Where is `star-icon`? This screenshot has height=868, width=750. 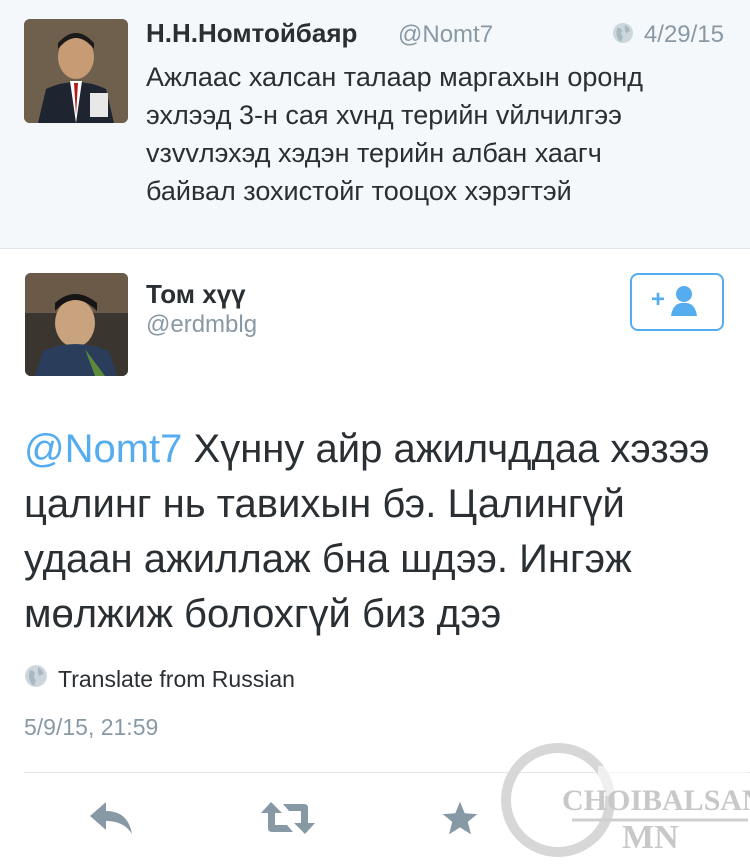 star-icon is located at coordinates (460, 820).